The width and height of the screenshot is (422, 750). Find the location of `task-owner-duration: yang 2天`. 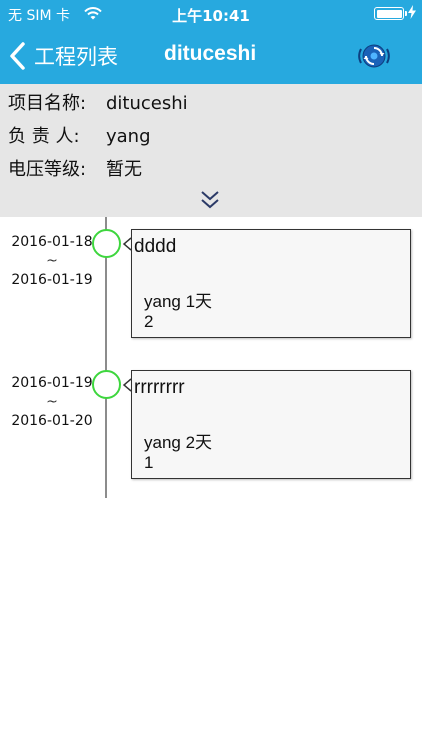

task-owner-duration: yang 2天 is located at coordinates (178, 442).